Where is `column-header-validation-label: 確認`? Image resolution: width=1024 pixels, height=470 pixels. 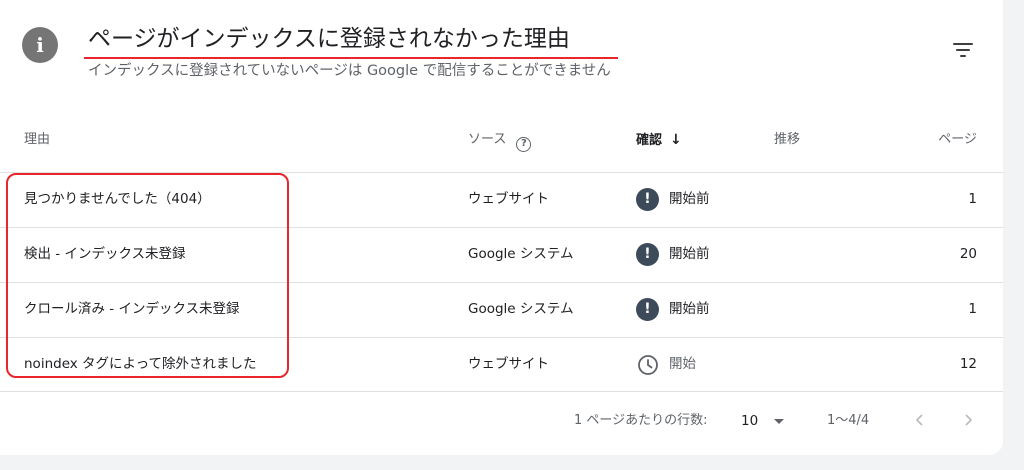
column-header-validation-label: 確認 is located at coordinates (649, 140).